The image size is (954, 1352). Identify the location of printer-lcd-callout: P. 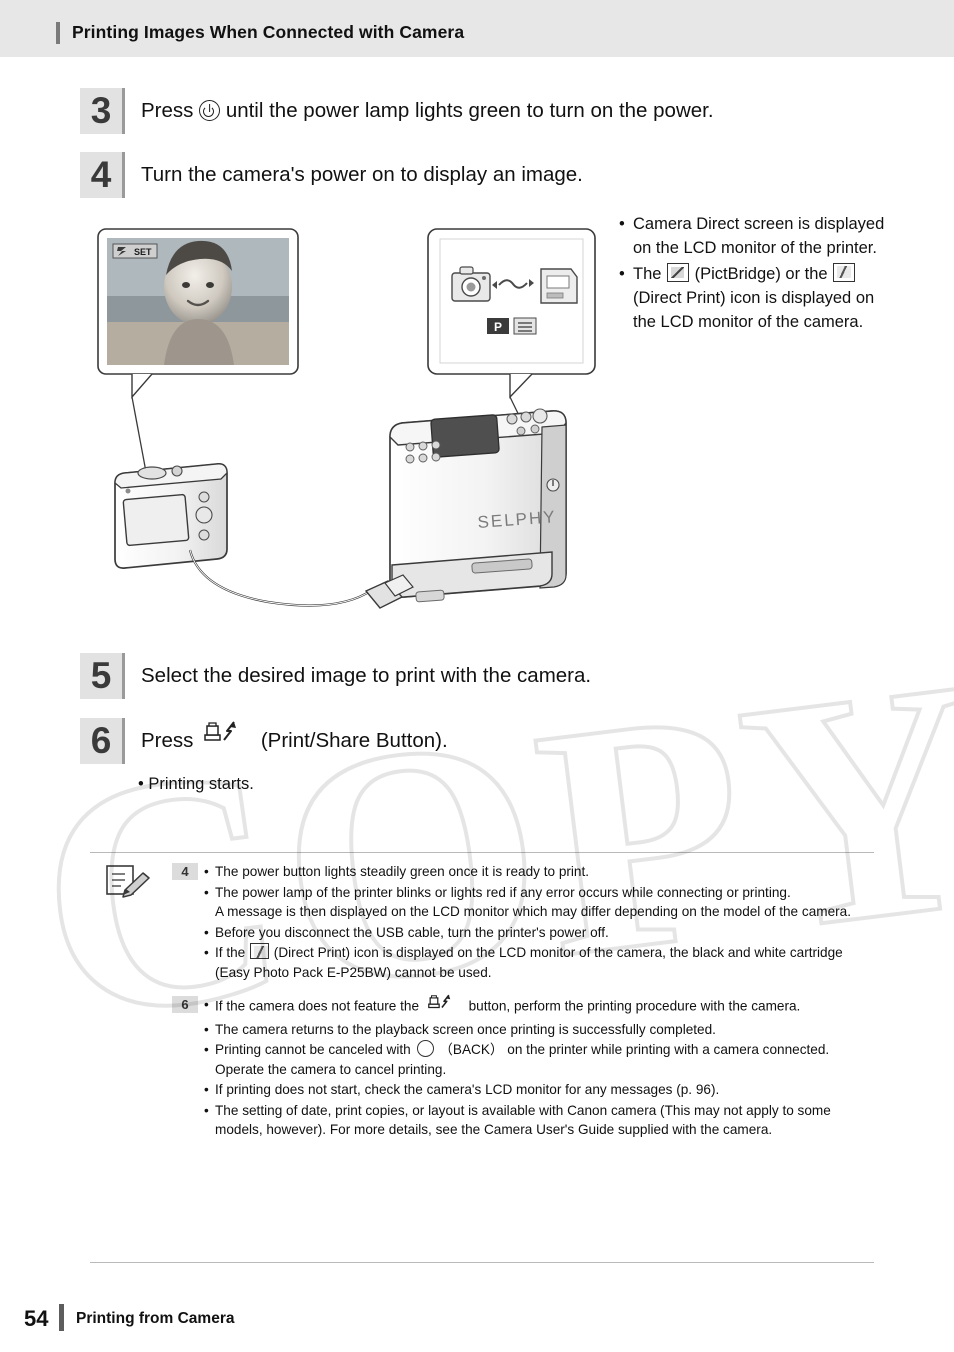
(511, 331).